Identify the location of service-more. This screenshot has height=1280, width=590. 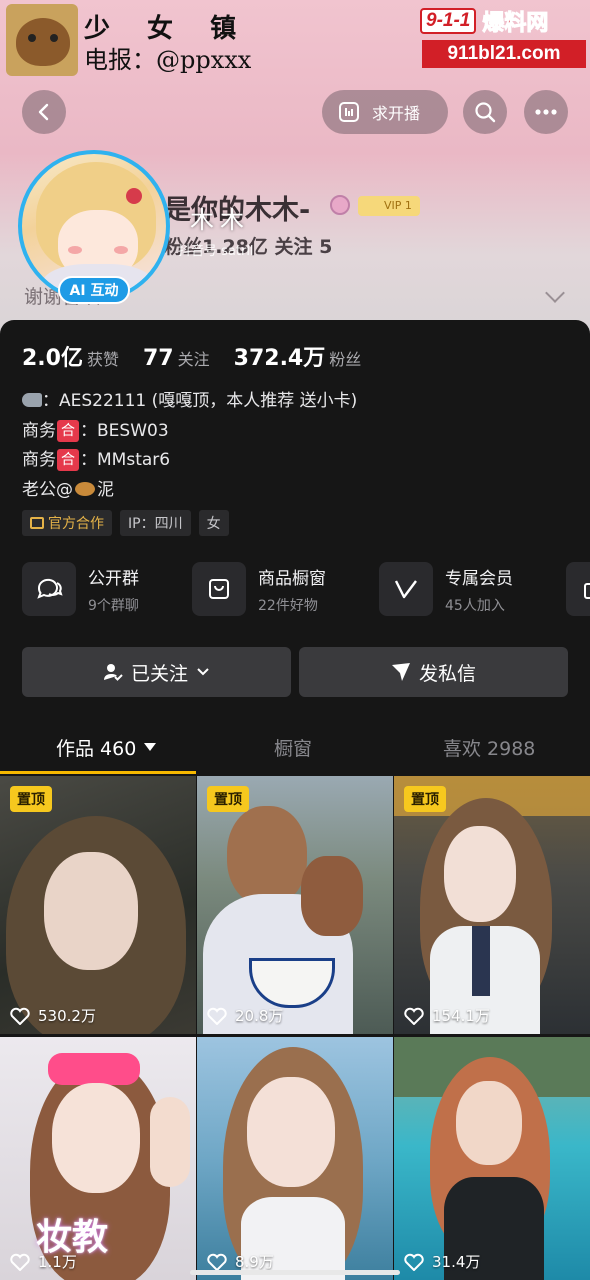
(578, 589).